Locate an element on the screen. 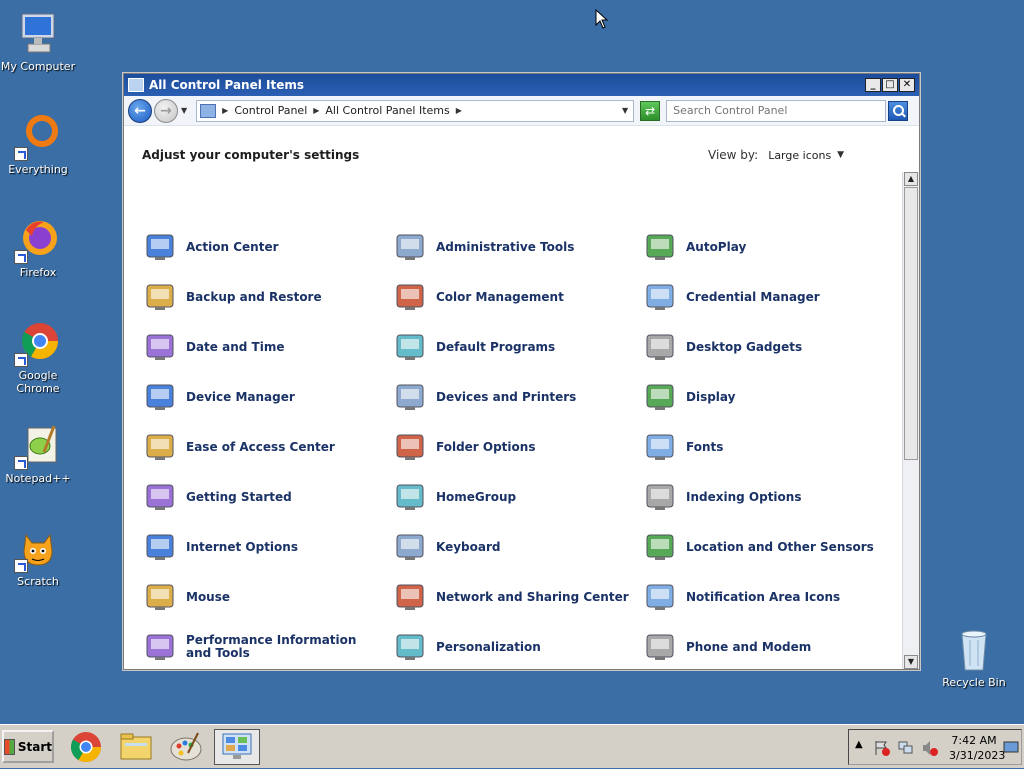  cp-item-label: Folder Options is located at coordinates (486, 446).